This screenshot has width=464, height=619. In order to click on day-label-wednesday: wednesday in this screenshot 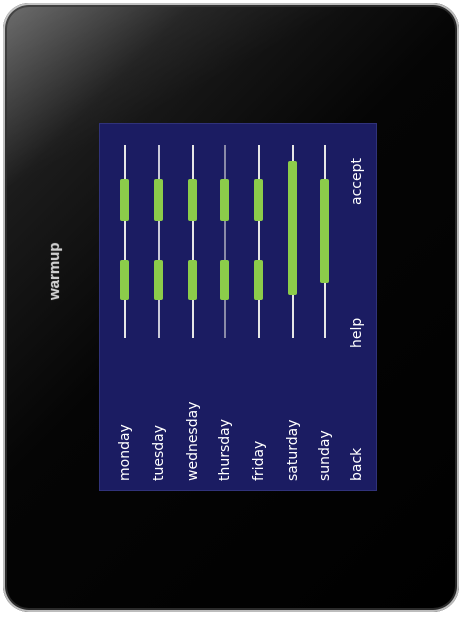, I will do `click(193, 441)`.